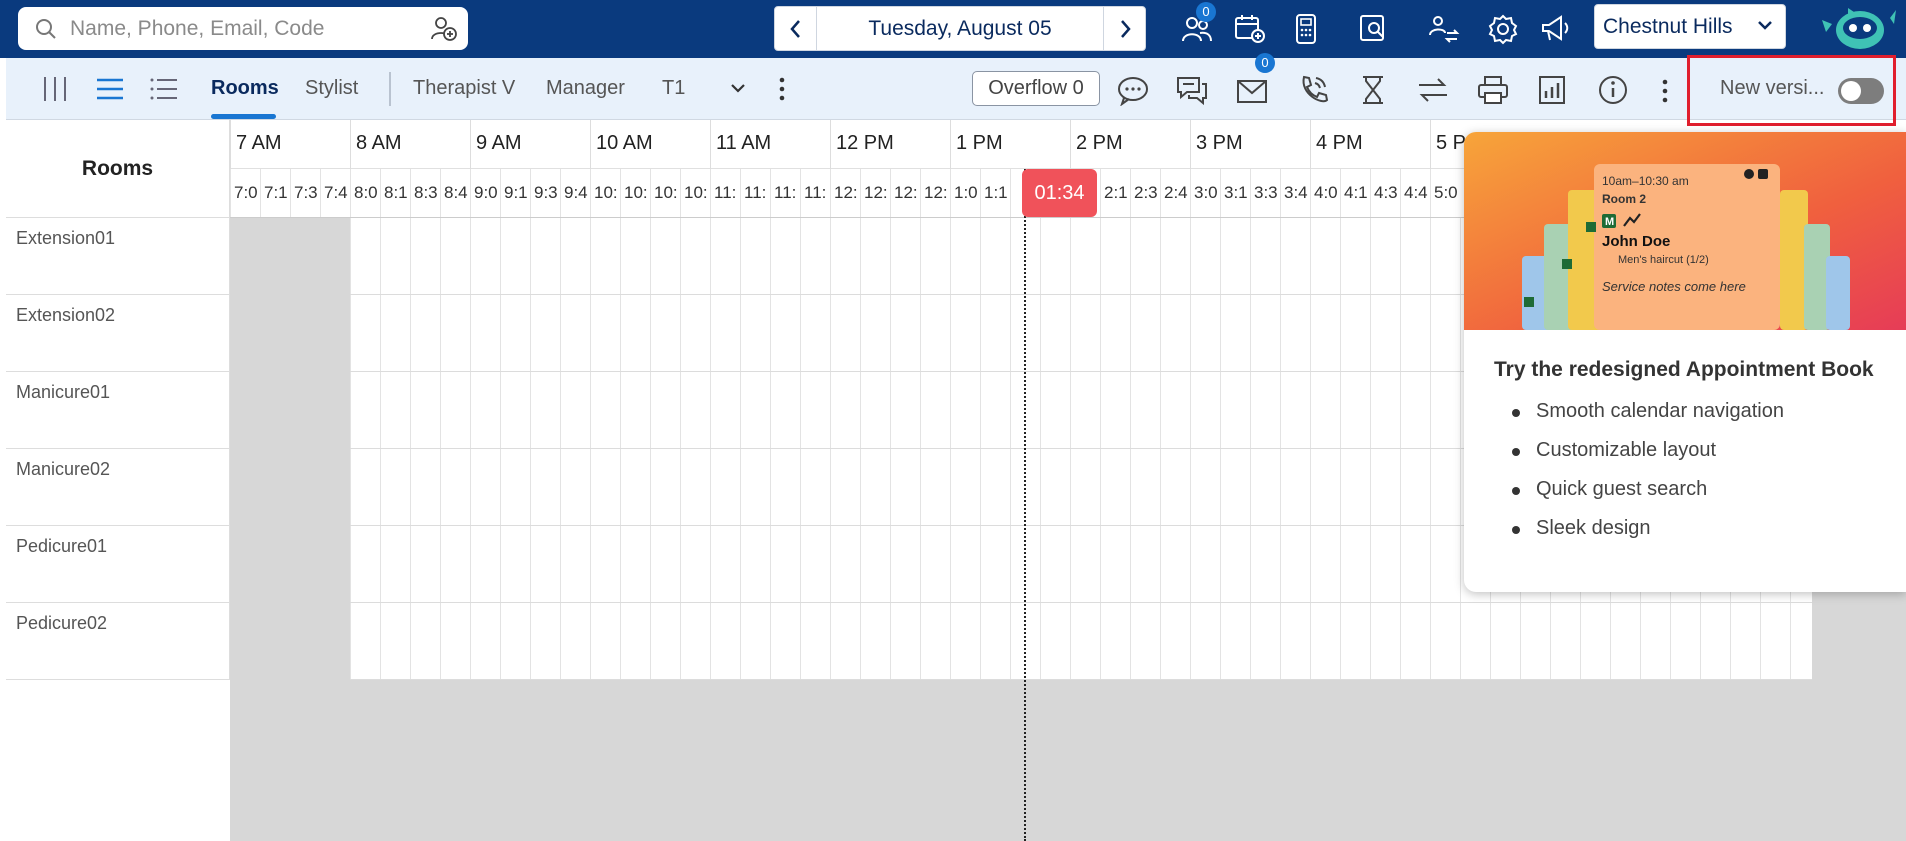 This screenshot has width=1906, height=841. I want to click on mascot-logo, so click(1858, 27).